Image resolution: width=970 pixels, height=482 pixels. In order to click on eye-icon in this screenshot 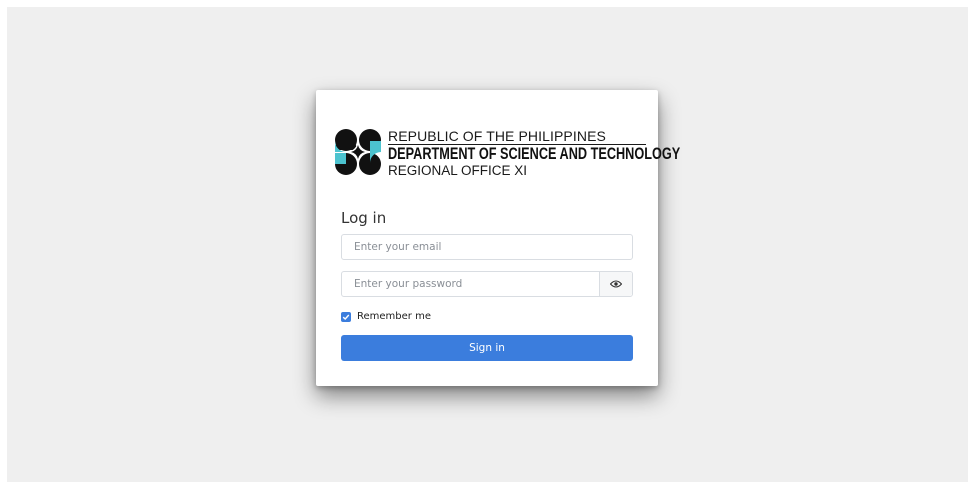, I will do `click(616, 284)`.